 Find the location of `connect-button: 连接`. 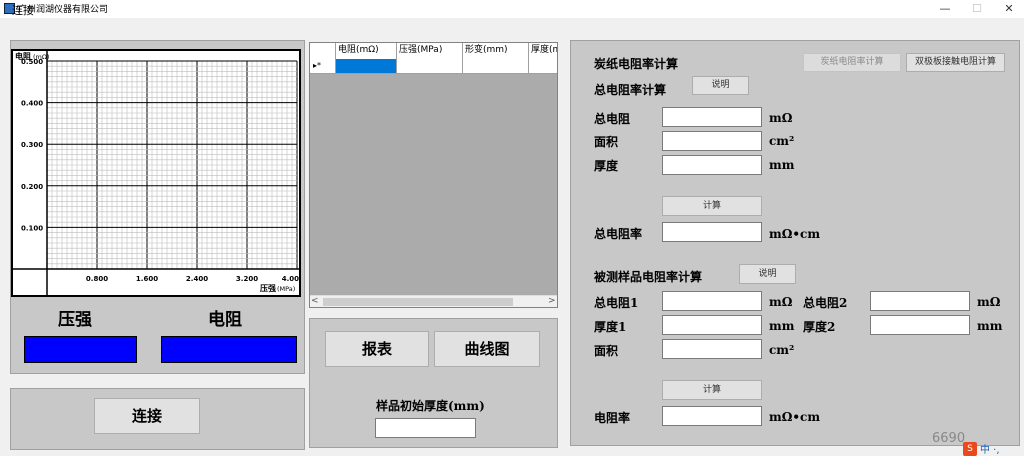

connect-button: 连接 is located at coordinates (147, 416).